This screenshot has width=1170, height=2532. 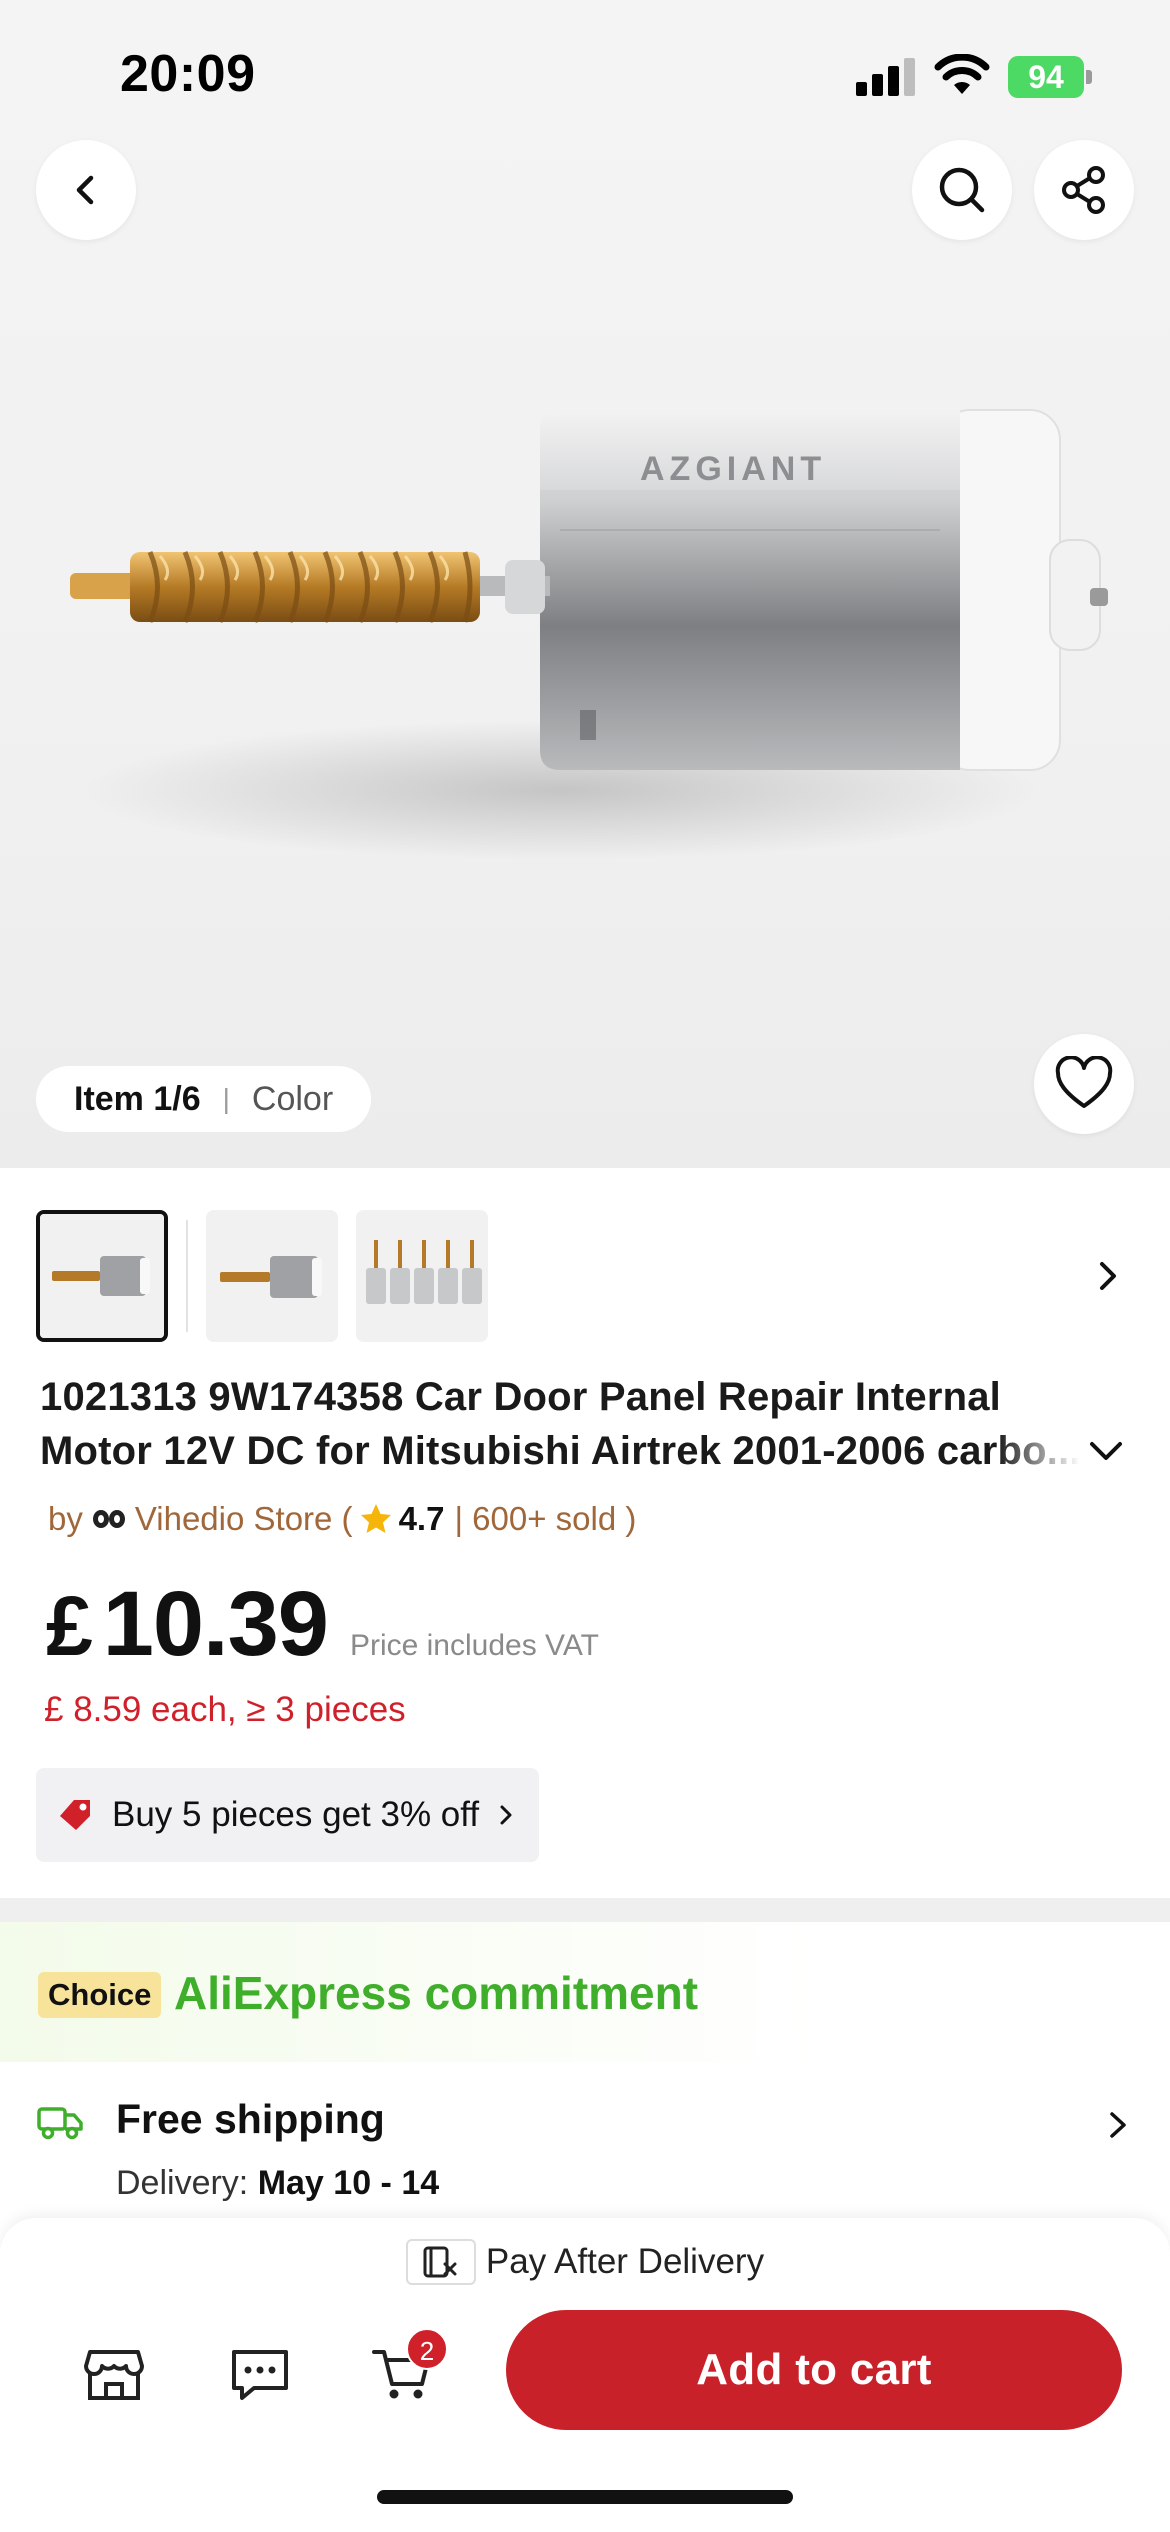 What do you see at coordinates (187, 1276) in the screenshot?
I see `thumbnail-divider` at bounding box center [187, 1276].